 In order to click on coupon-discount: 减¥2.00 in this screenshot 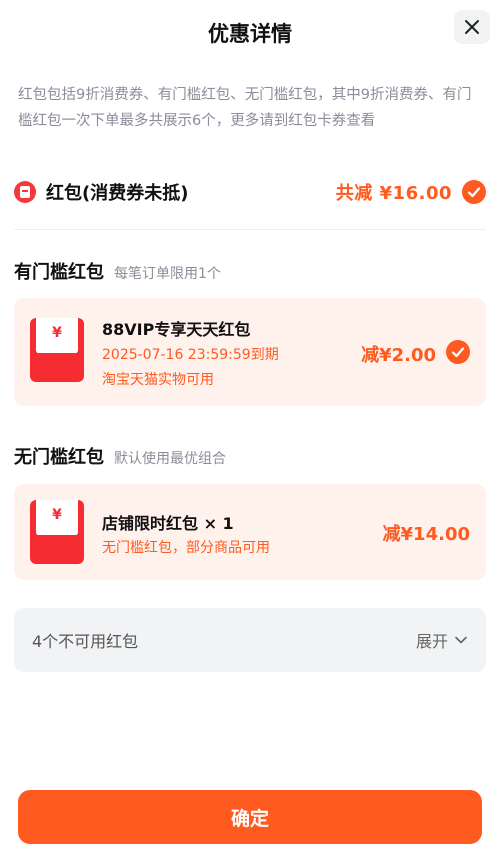, I will do `click(398, 355)`.